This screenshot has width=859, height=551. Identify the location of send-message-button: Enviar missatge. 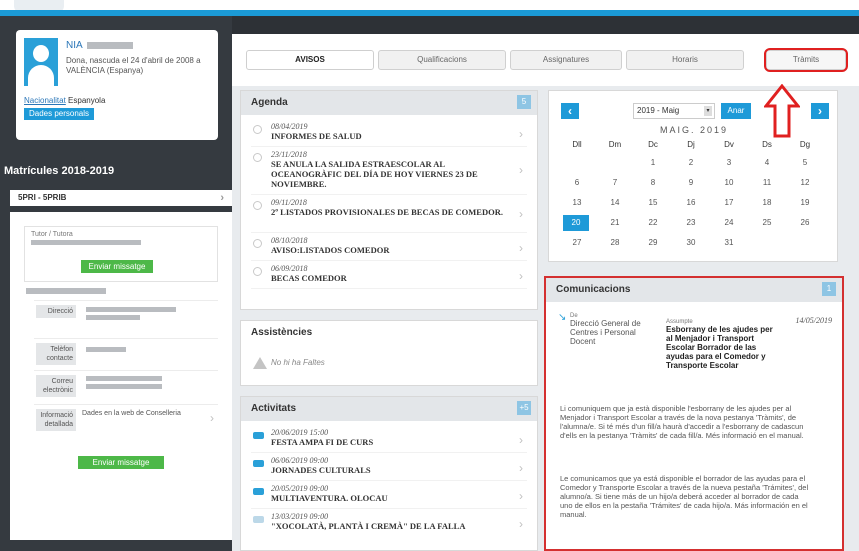
(117, 266).